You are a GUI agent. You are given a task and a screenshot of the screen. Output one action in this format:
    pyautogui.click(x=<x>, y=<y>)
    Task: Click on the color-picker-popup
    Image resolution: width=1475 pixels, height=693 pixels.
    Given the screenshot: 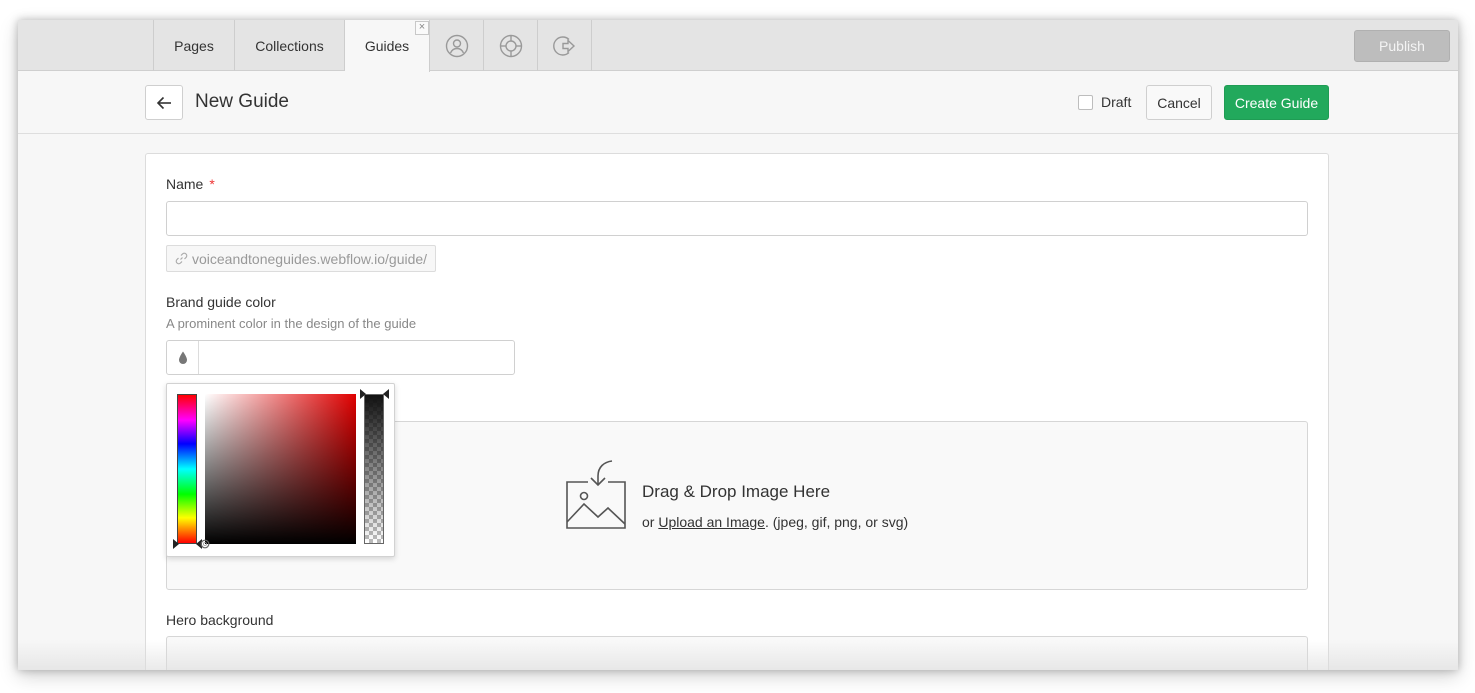 What is the action you would take?
    pyautogui.click(x=280, y=470)
    